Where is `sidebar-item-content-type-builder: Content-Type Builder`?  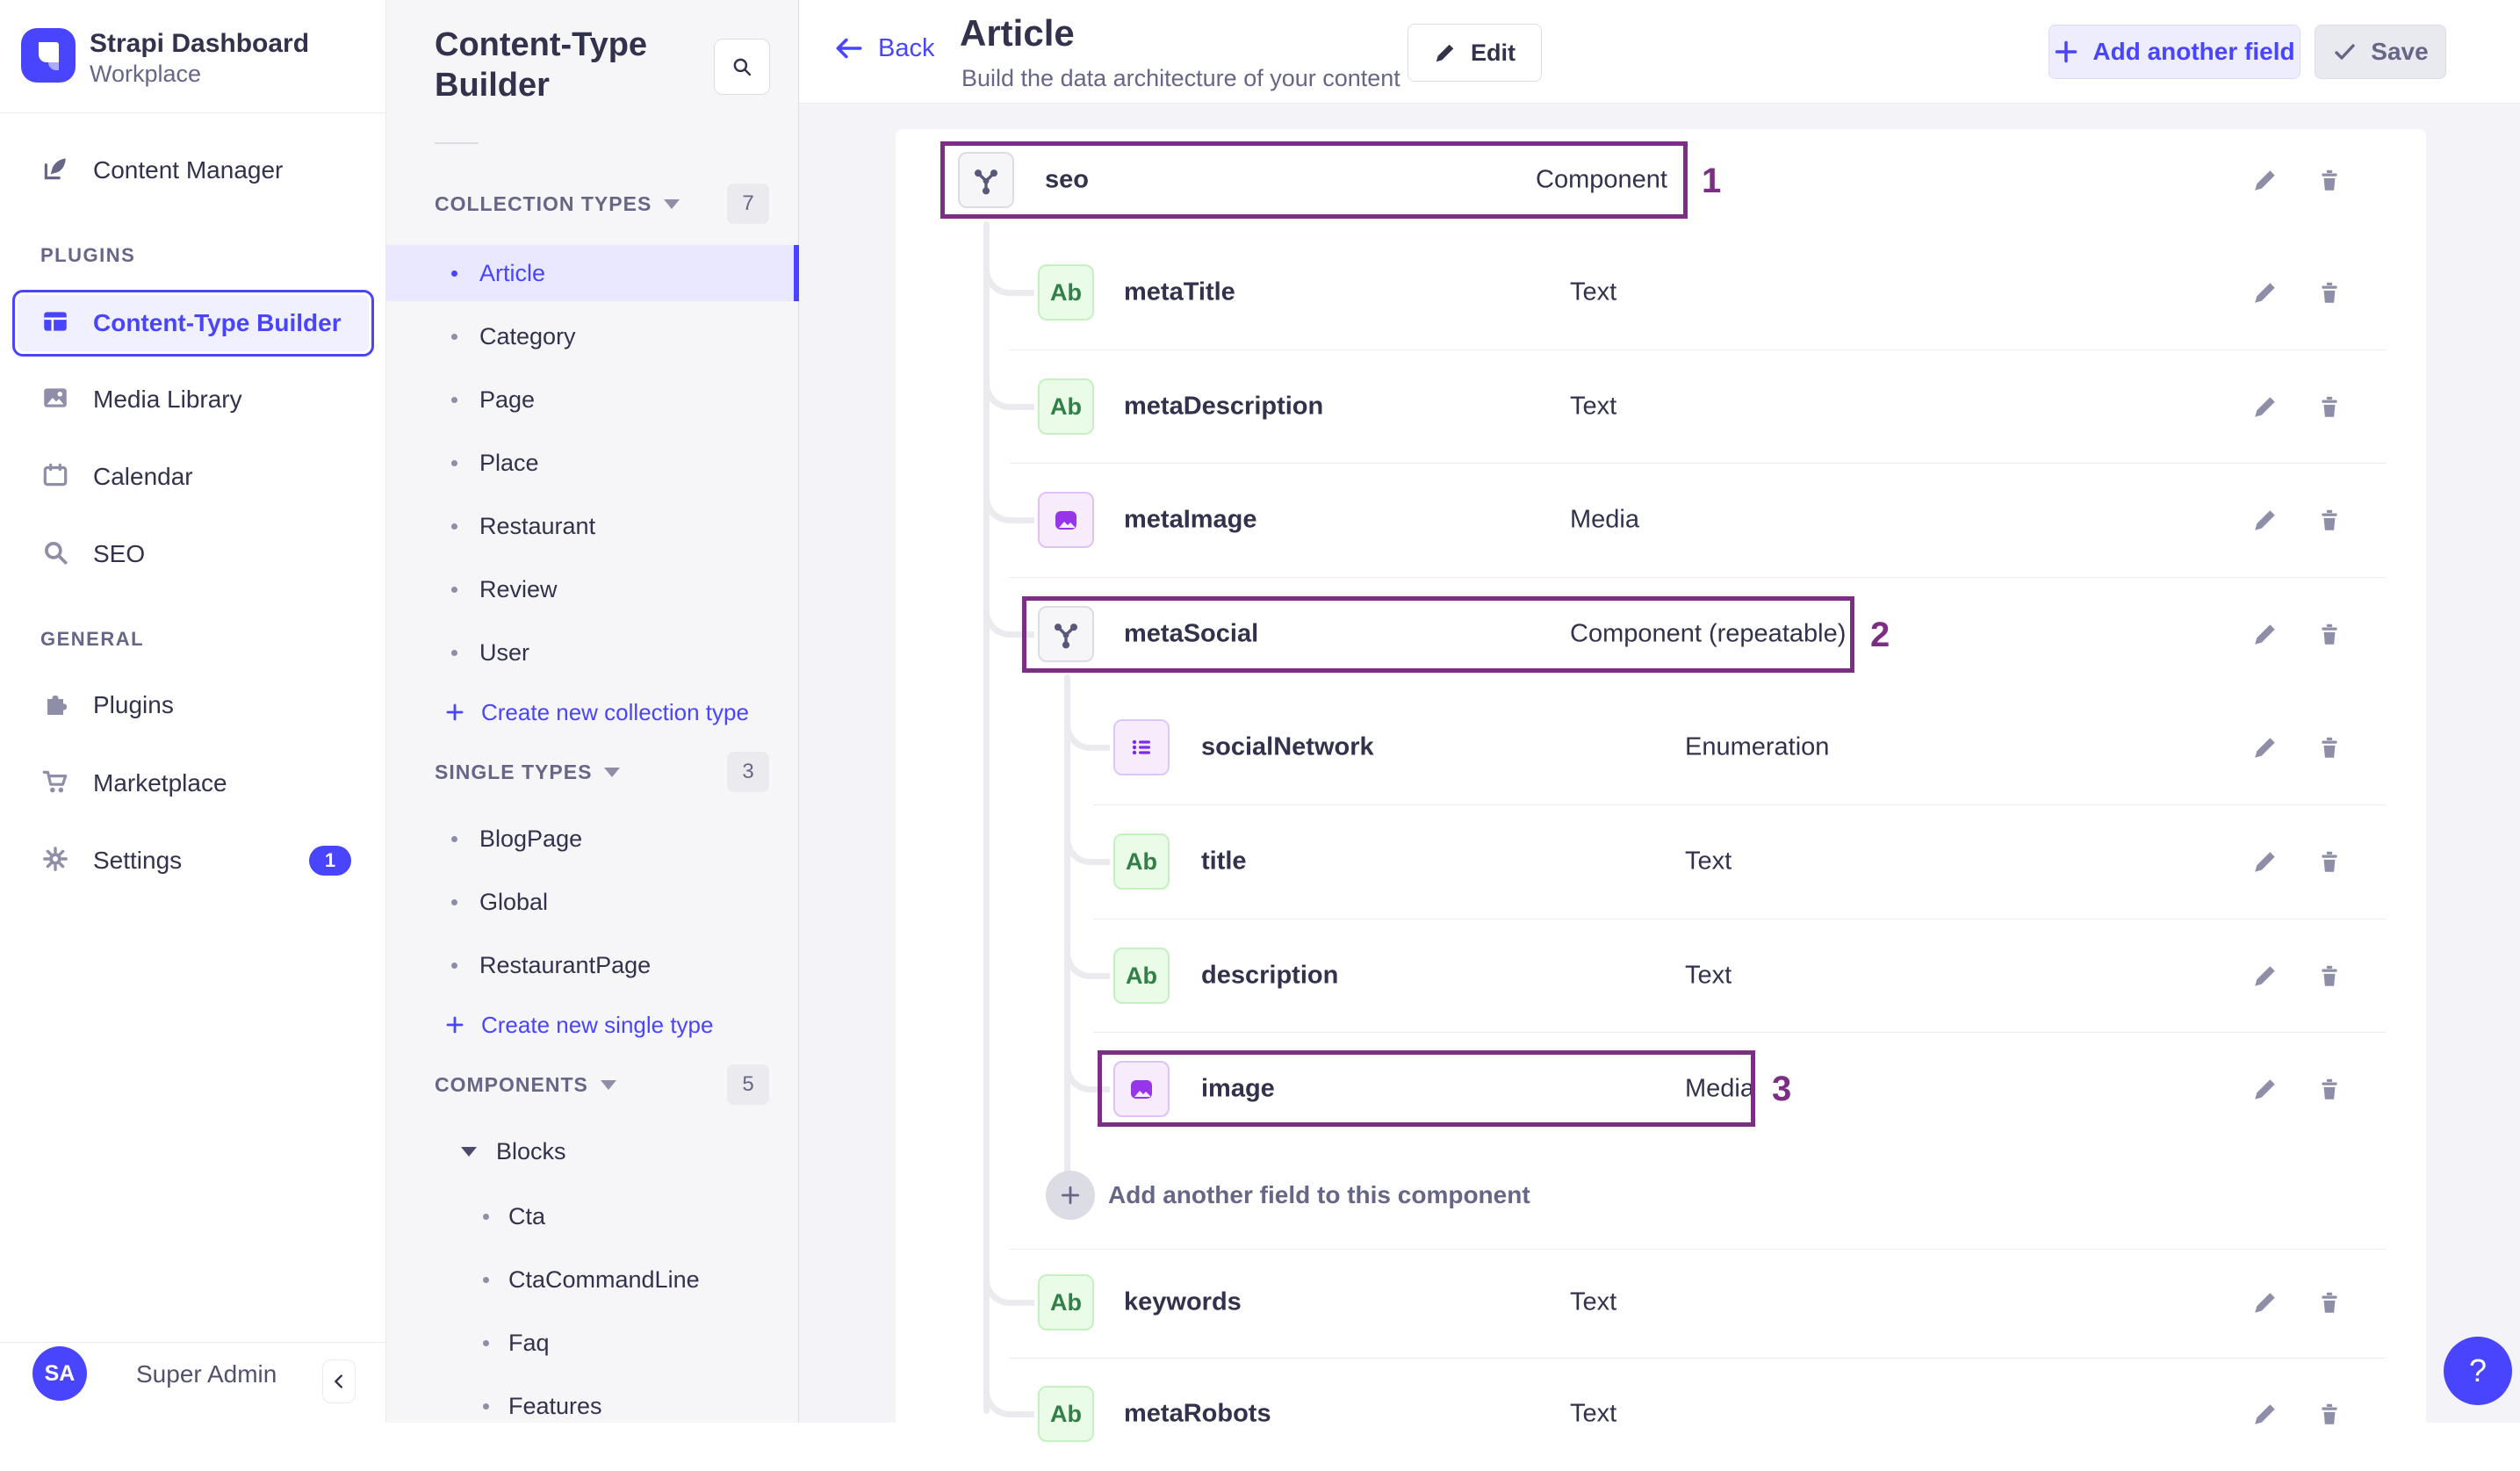
sidebar-item-content-type-builder: Content-Type Builder is located at coordinates (193, 324).